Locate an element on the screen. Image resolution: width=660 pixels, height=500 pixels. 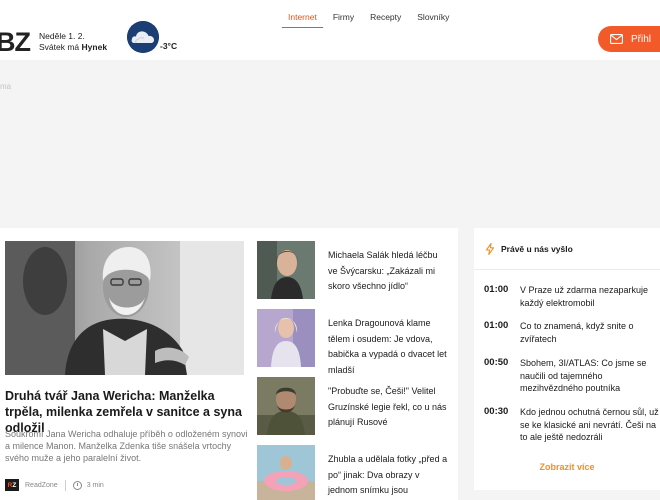
nameday-prefix: Svátek má is located at coordinates (59, 47).